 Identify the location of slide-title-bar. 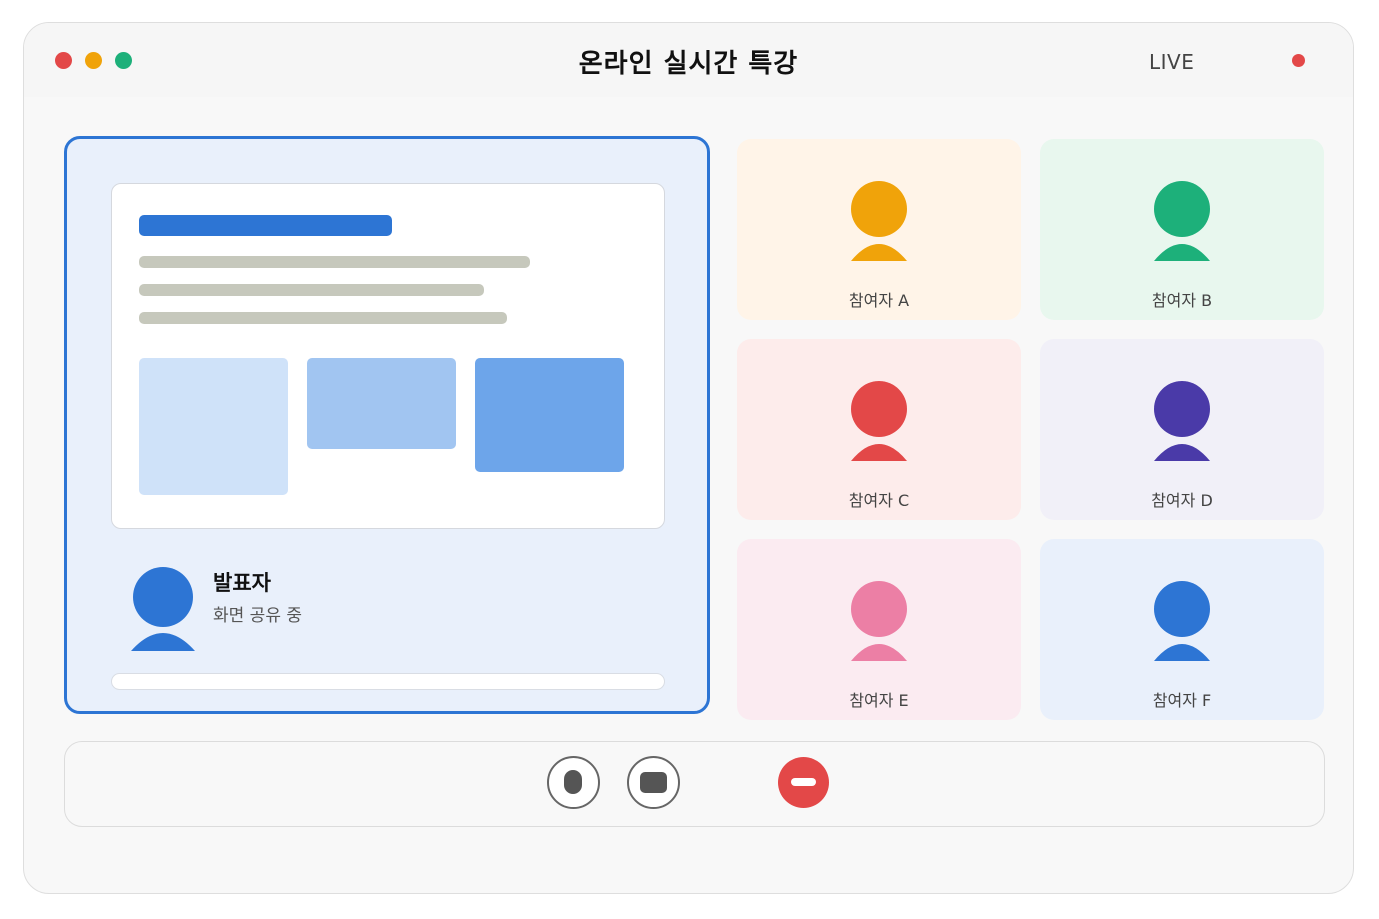
(265, 225).